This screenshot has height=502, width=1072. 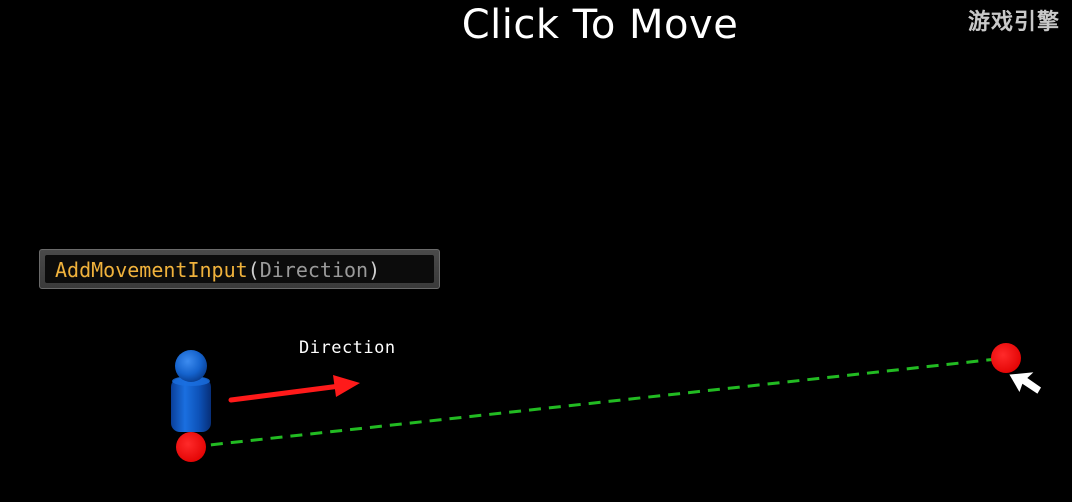 I want to click on path-line, so click(x=598, y=402).